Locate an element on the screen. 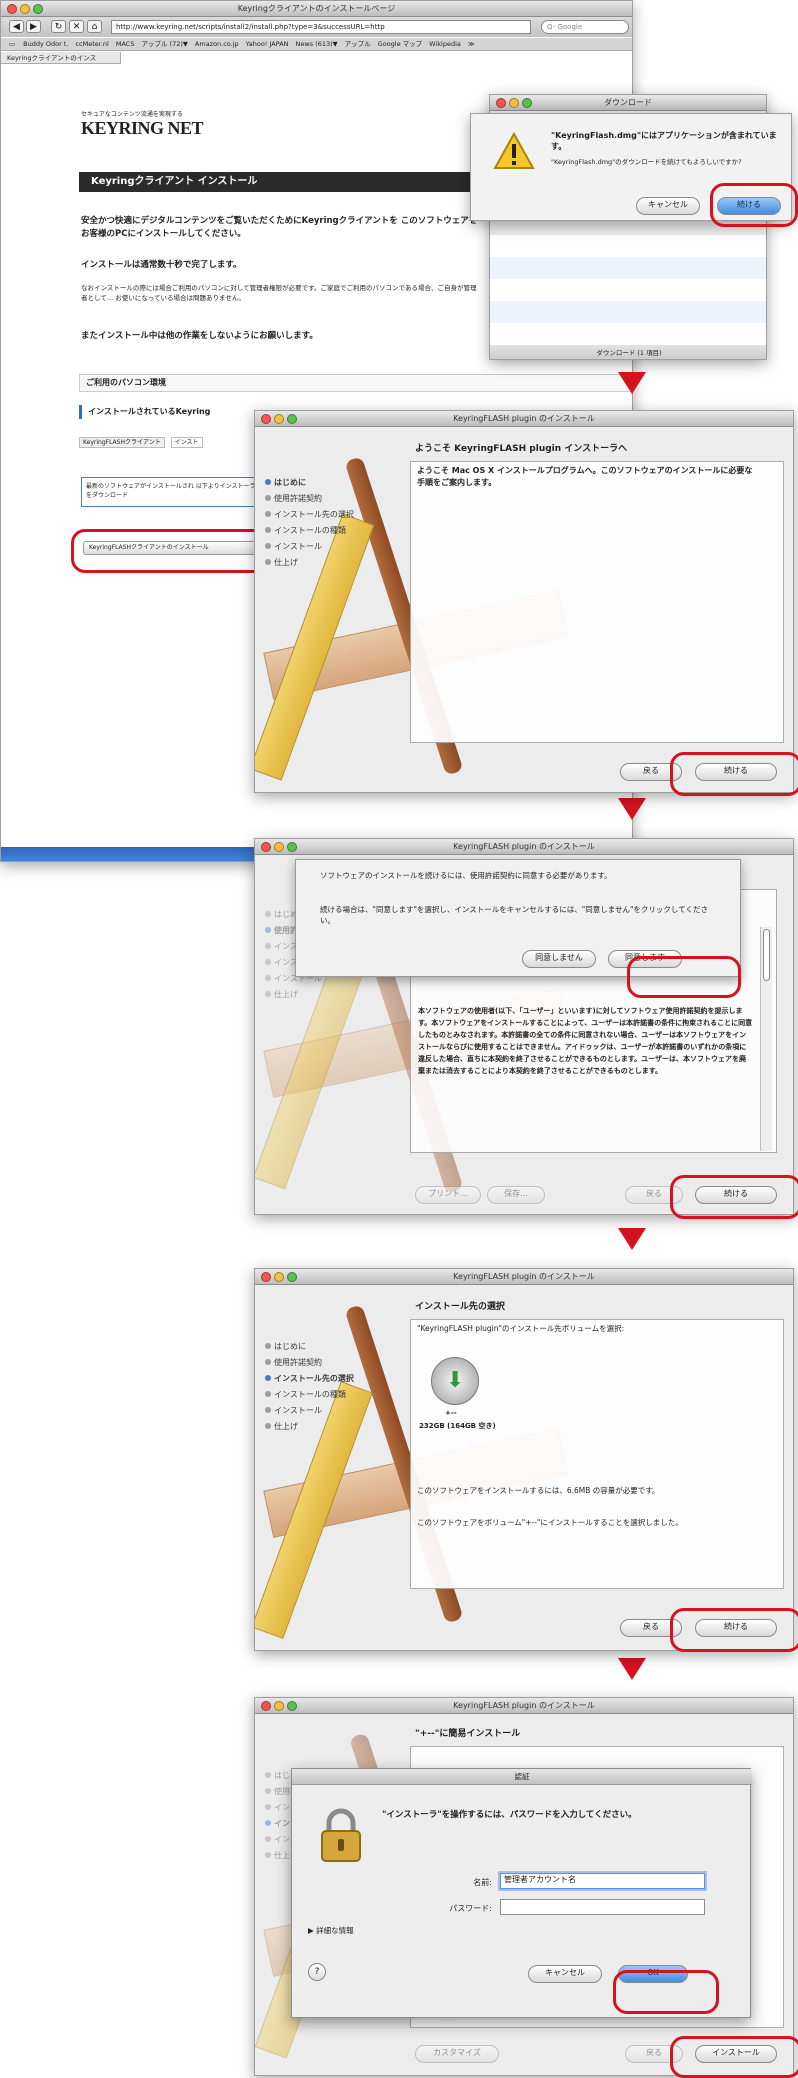 This screenshot has width=798, height=2078. window-controls is located at coordinates (25, 9).